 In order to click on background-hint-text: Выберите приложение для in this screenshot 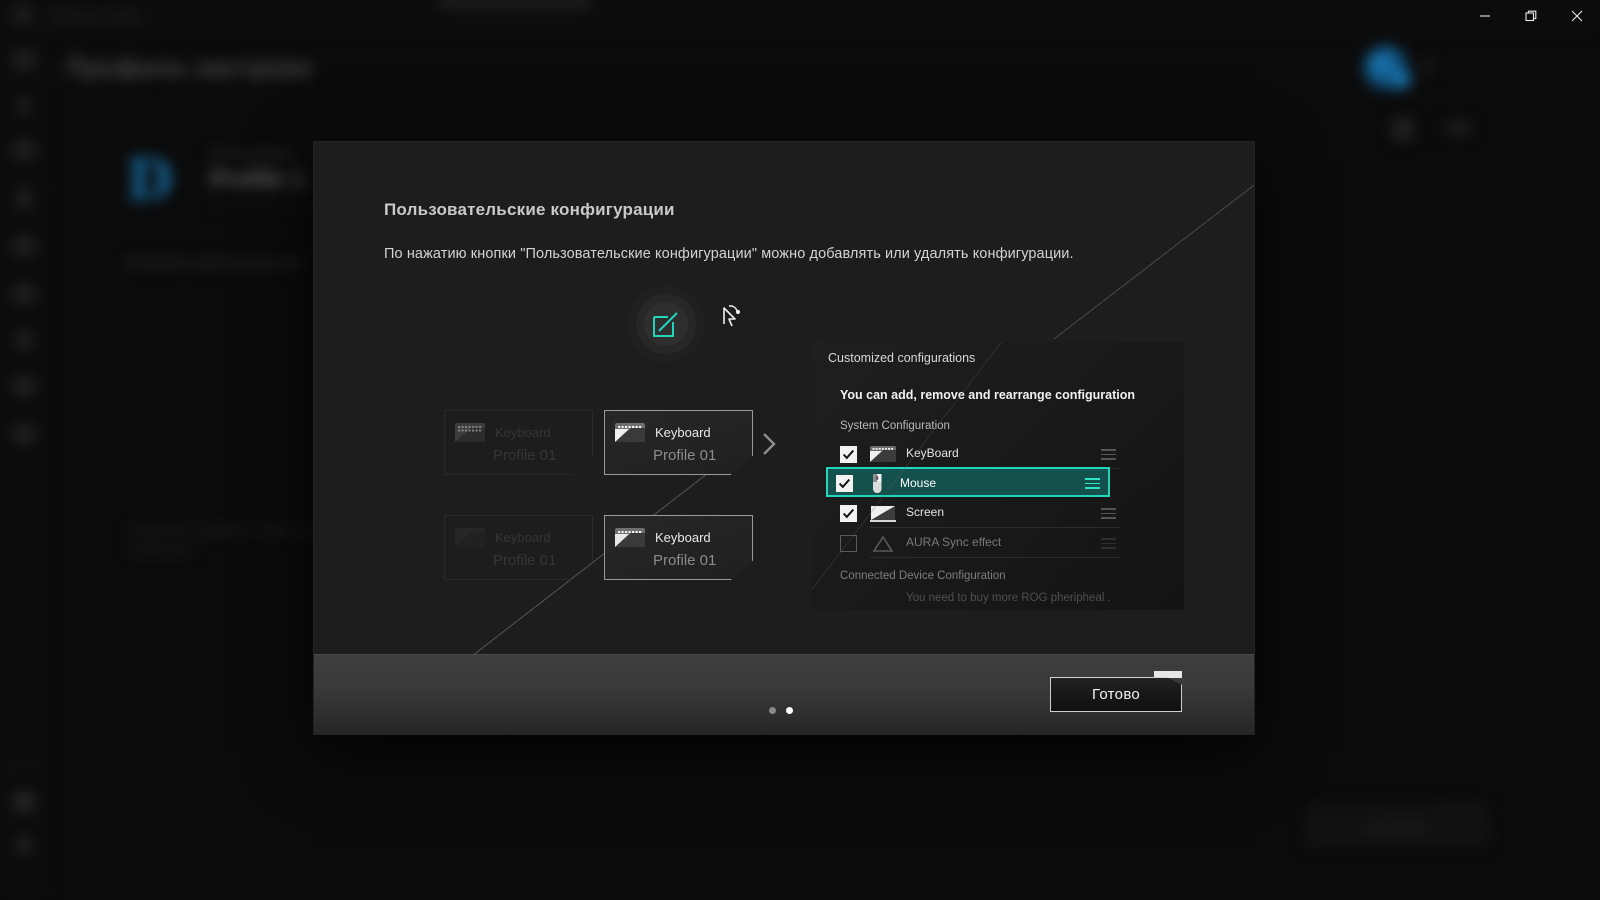, I will do `click(214, 262)`.